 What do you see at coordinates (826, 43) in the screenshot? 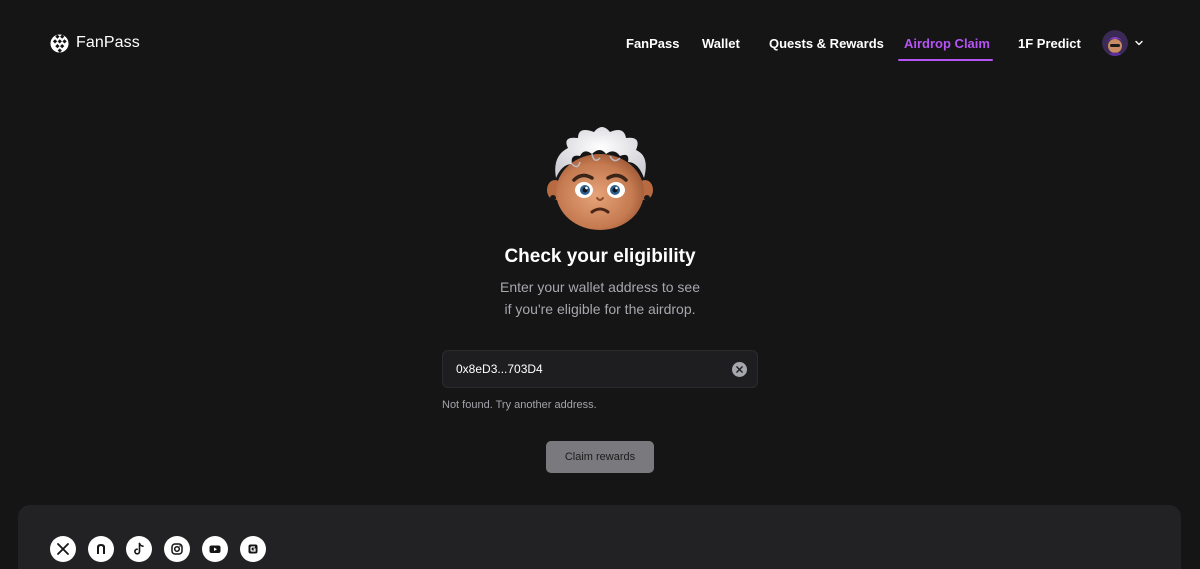
I see `nav-item-quests-rewards: Quests & Rewards` at bounding box center [826, 43].